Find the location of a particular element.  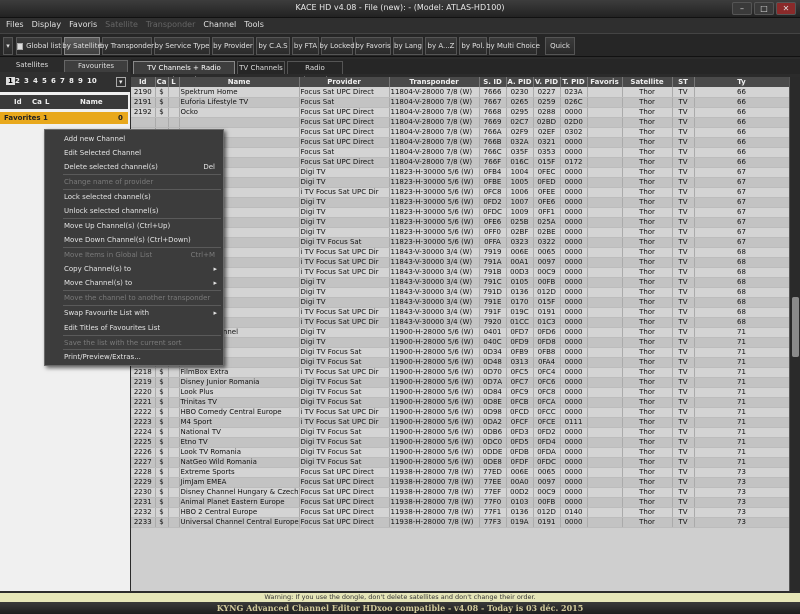

sort-button-7: by Favoris is located at coordinates (373, 46).